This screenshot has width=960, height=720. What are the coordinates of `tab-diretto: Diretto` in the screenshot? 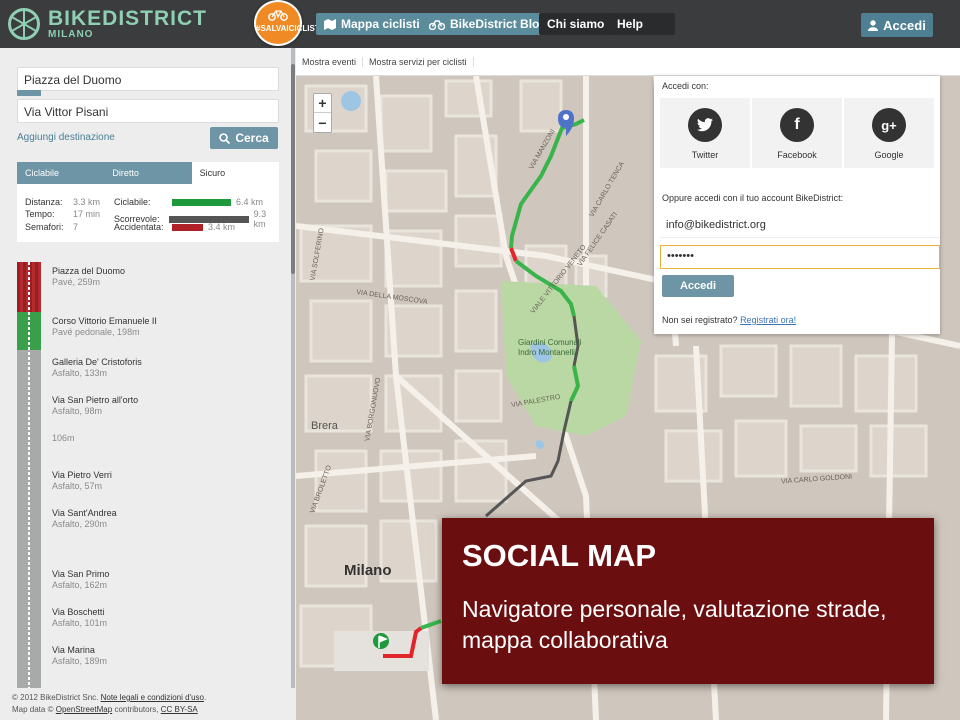 It's located at (148, 173).